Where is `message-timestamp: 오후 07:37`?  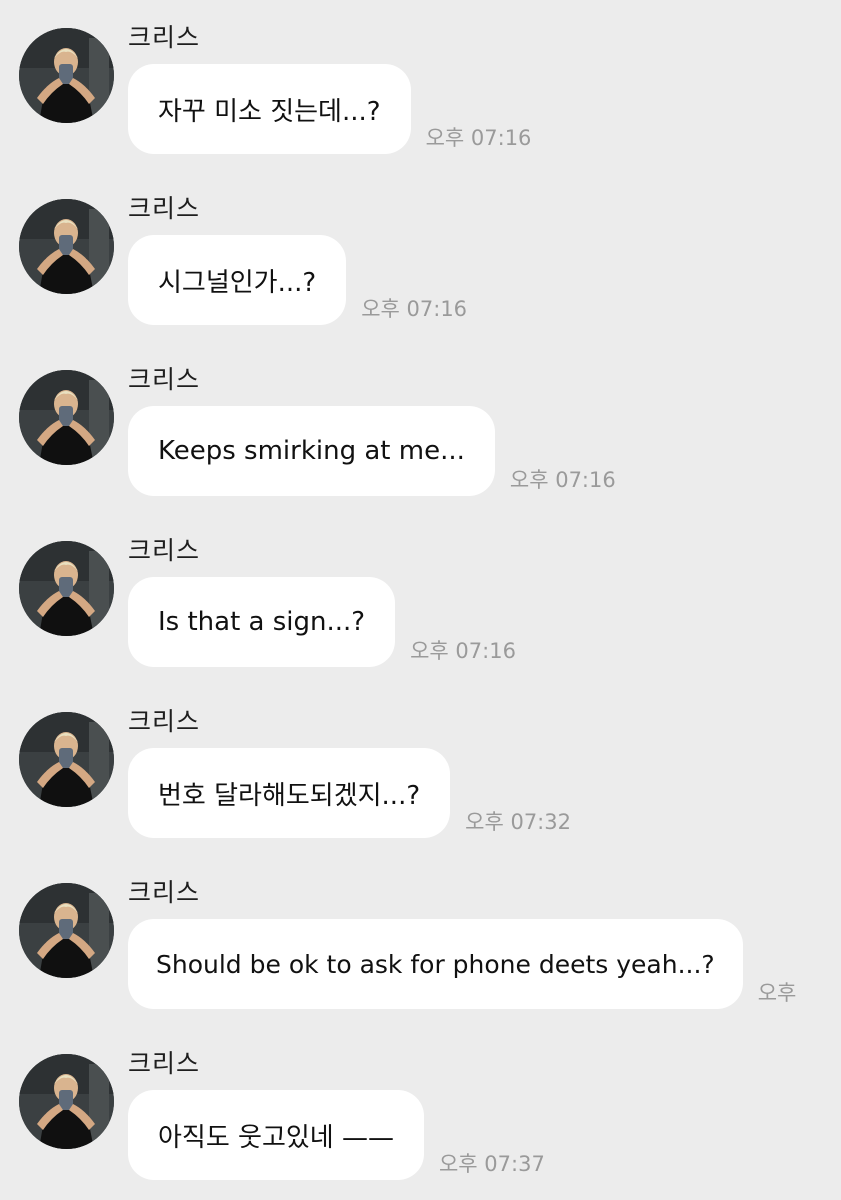 message-timestamp: 오후 07:37 is located at coordinates (491, 1164).